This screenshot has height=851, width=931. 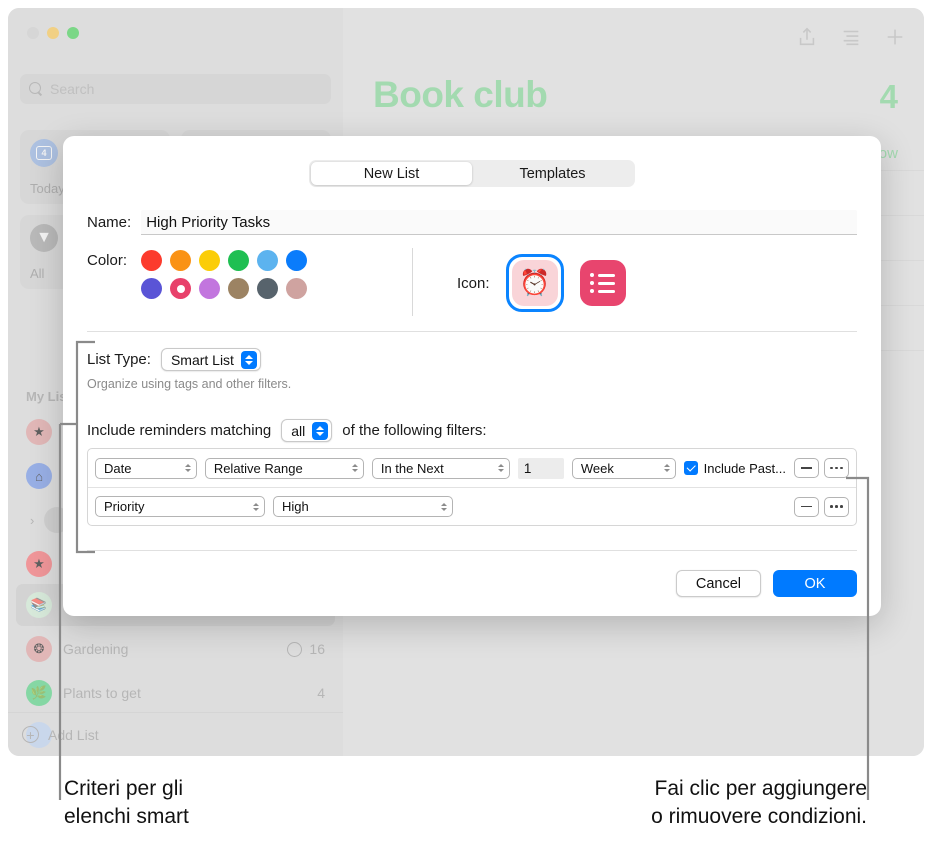 I want to click on filter-operator-dropdown: High, so click(x=363, y=506).